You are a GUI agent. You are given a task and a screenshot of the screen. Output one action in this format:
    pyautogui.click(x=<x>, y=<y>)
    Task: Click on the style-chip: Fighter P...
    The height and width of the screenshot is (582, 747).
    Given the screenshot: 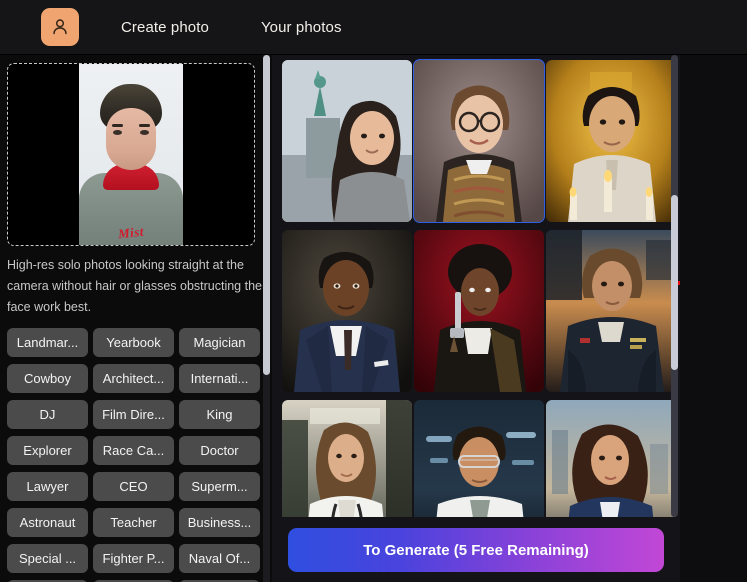 What is the action you would take?
    pyautogui.click(x=133, y=558)
    